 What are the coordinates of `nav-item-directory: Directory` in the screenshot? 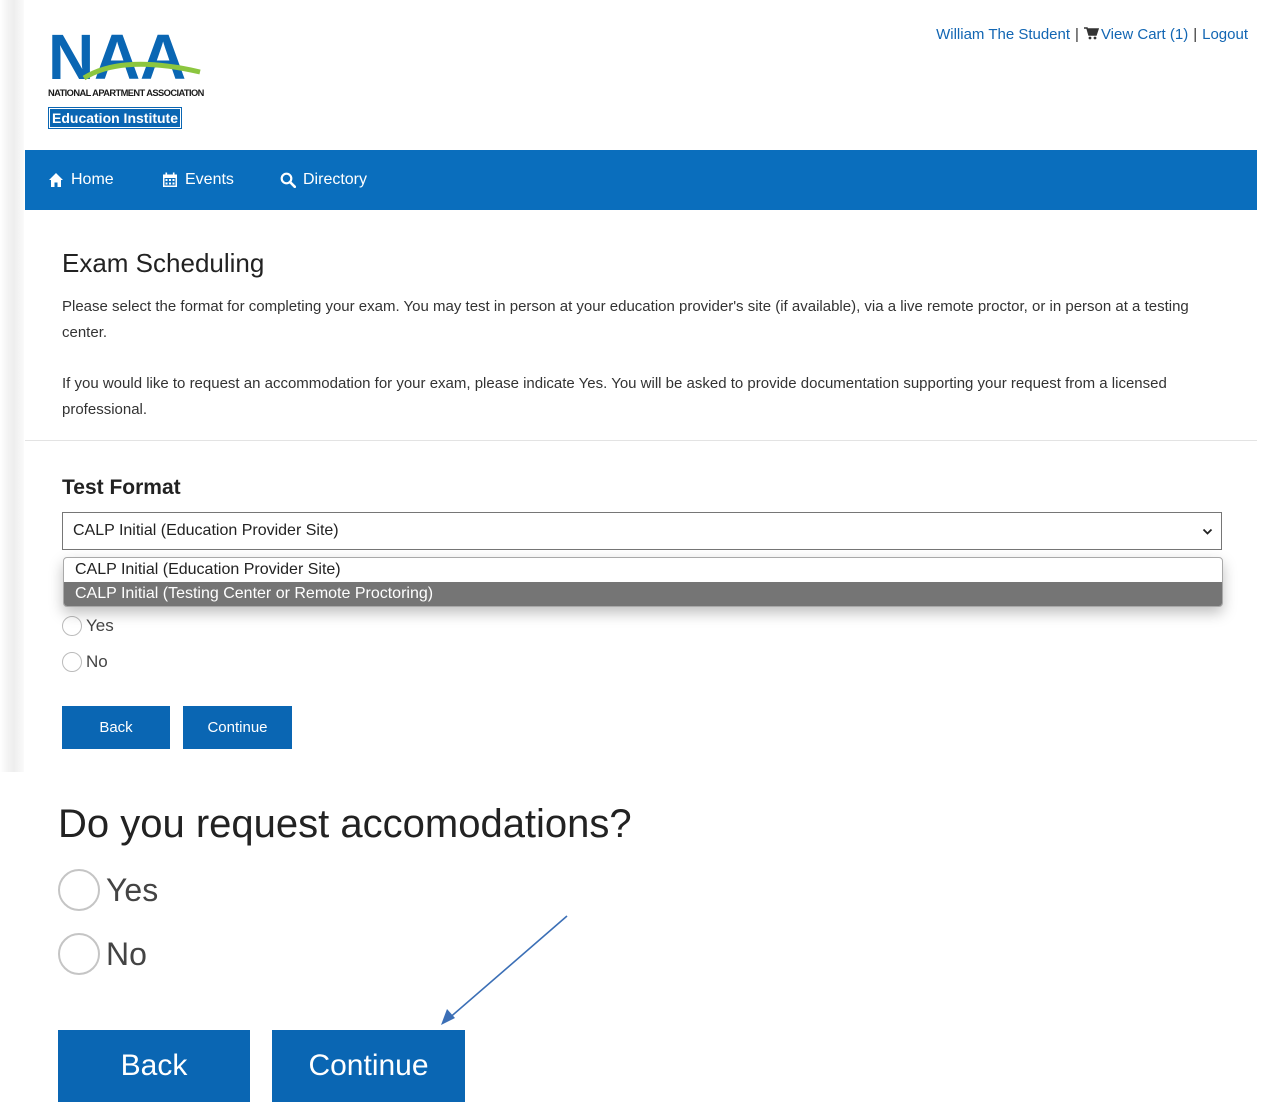 It's located at (323, 180).